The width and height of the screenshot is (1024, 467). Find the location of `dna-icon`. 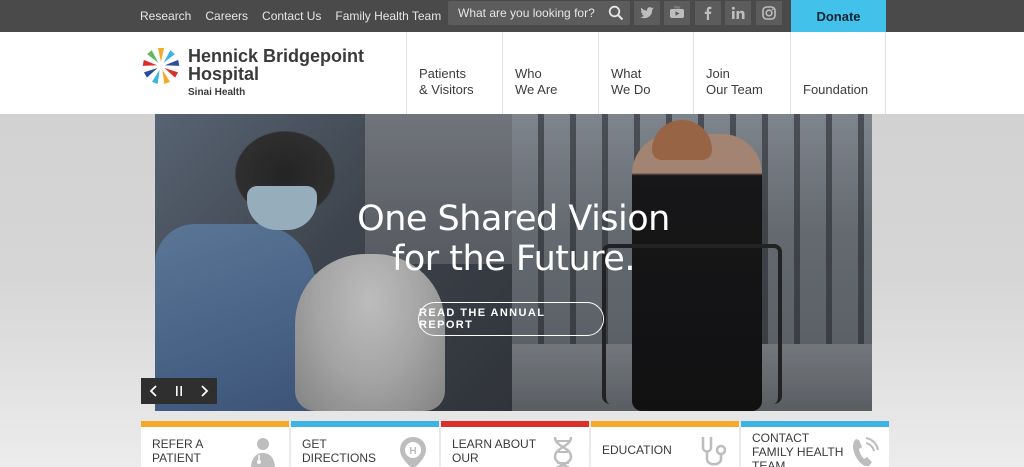

dna-icon is located at coordinates (563, 451).